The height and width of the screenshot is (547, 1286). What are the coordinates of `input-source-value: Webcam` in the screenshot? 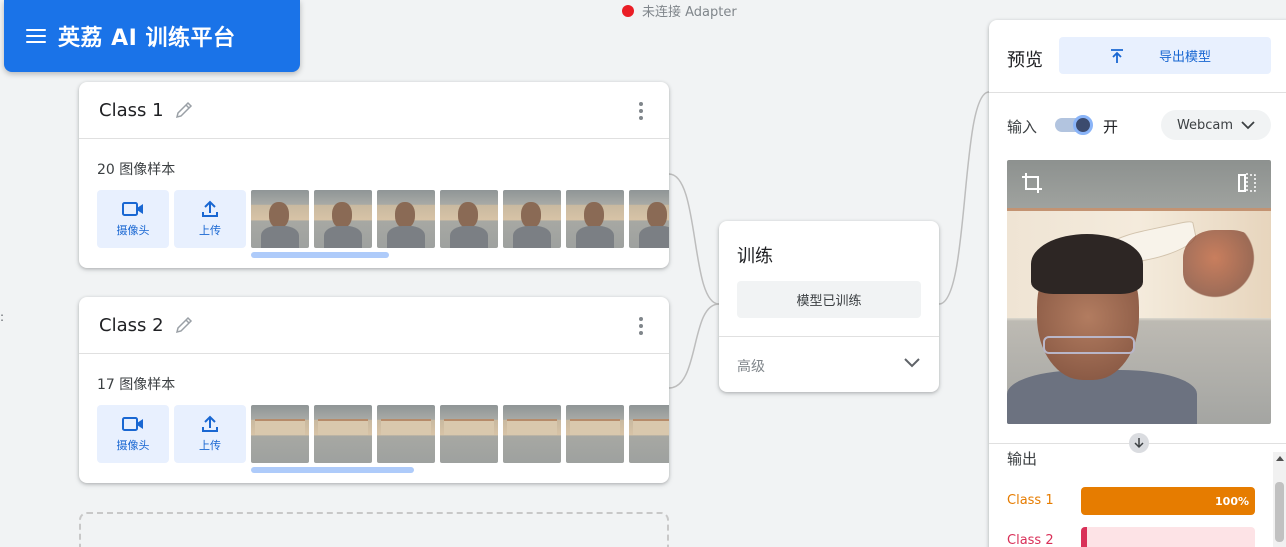 It's located at (1205, 125).